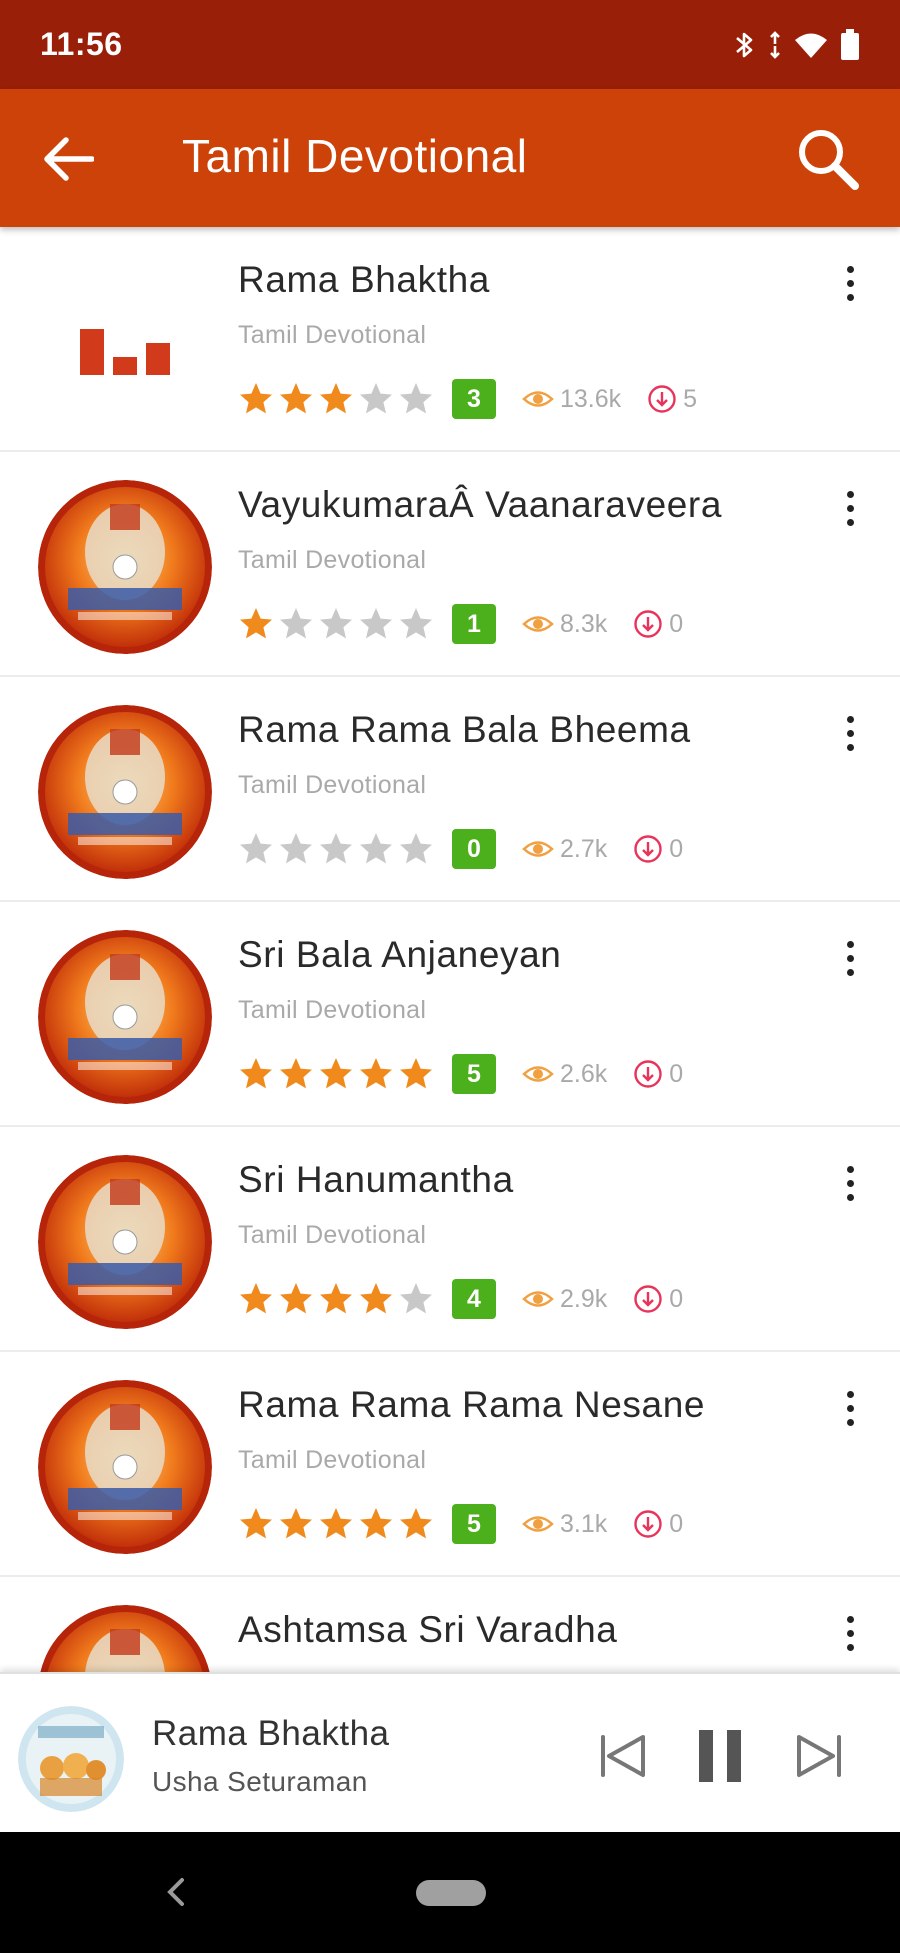  I want to click on system-nav-bar, so click(450, 1892).